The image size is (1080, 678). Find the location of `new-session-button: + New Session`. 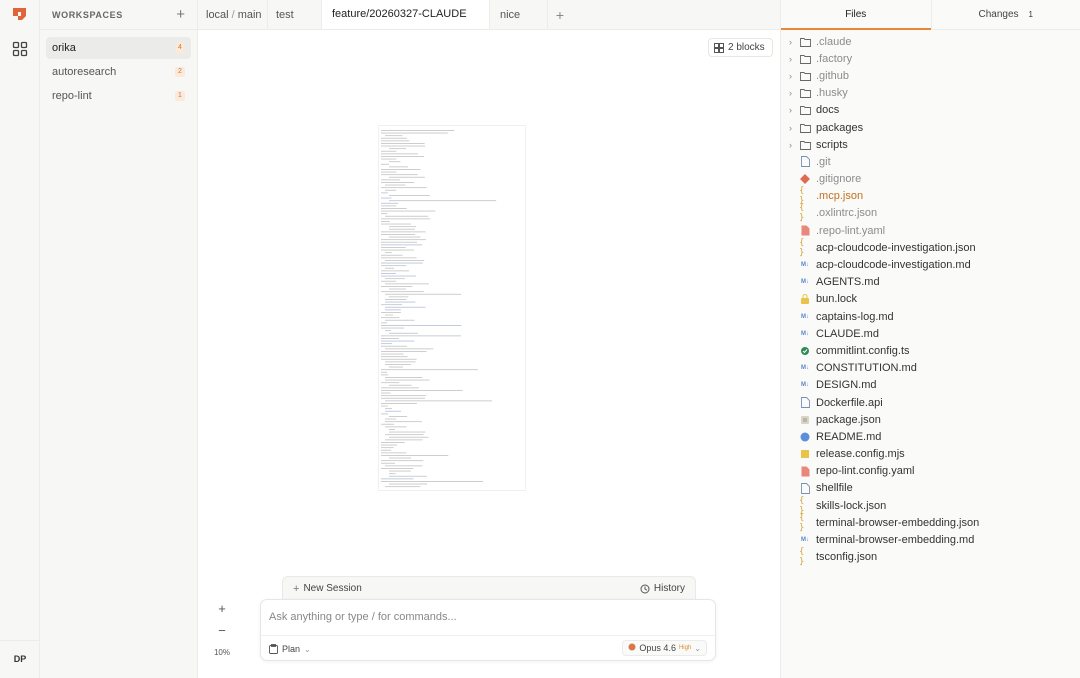

new-session-button: + New Session is located at coordinates (327, 589).